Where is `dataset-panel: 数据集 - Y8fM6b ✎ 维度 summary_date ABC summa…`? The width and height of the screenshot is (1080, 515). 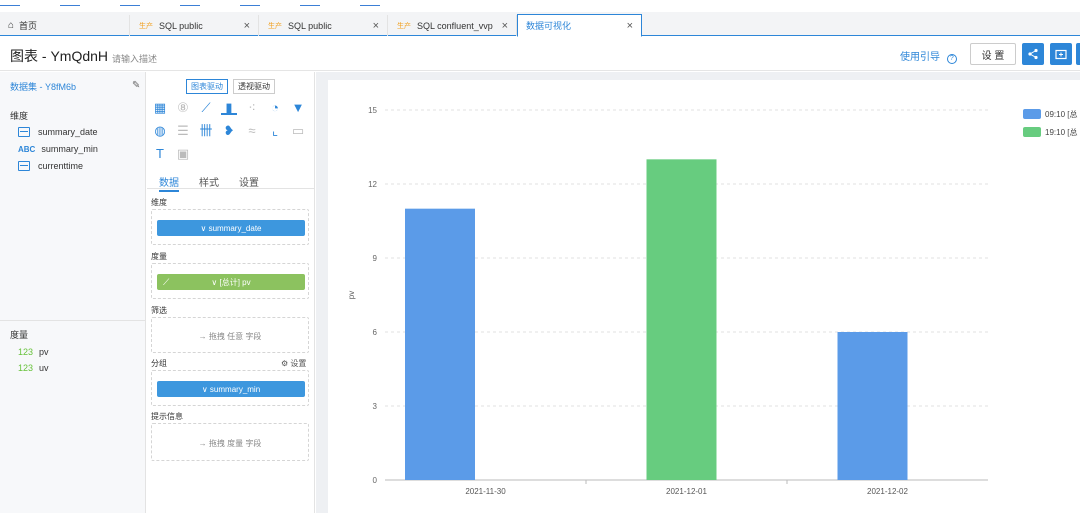
dataset-panel: 数据集 - Y8fM6b ✎ 维度 summary_date ABC summa… is located at coordinates (73, 292).